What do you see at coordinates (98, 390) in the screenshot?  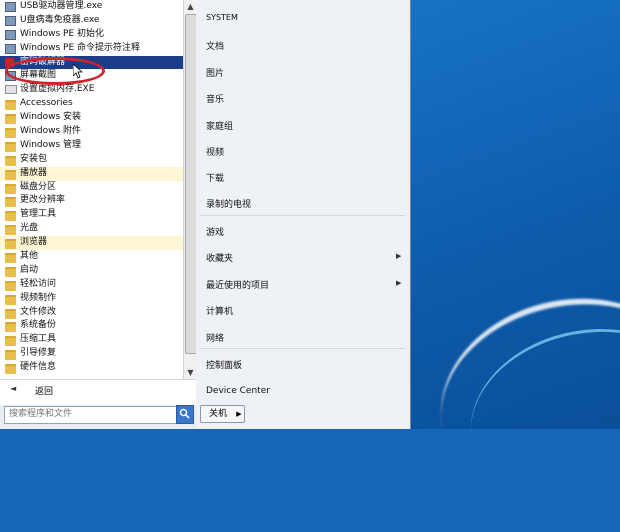 I see `back-button: ◄ 返回` at bounding box center [98, 390].